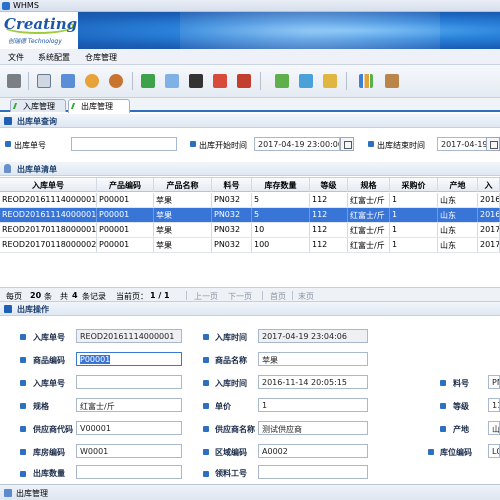 Image resolution: width=500 pixels, height=500 pixels. I want to click on in-time-input: 2017-04-19 23:04:06, so click(313, 336).